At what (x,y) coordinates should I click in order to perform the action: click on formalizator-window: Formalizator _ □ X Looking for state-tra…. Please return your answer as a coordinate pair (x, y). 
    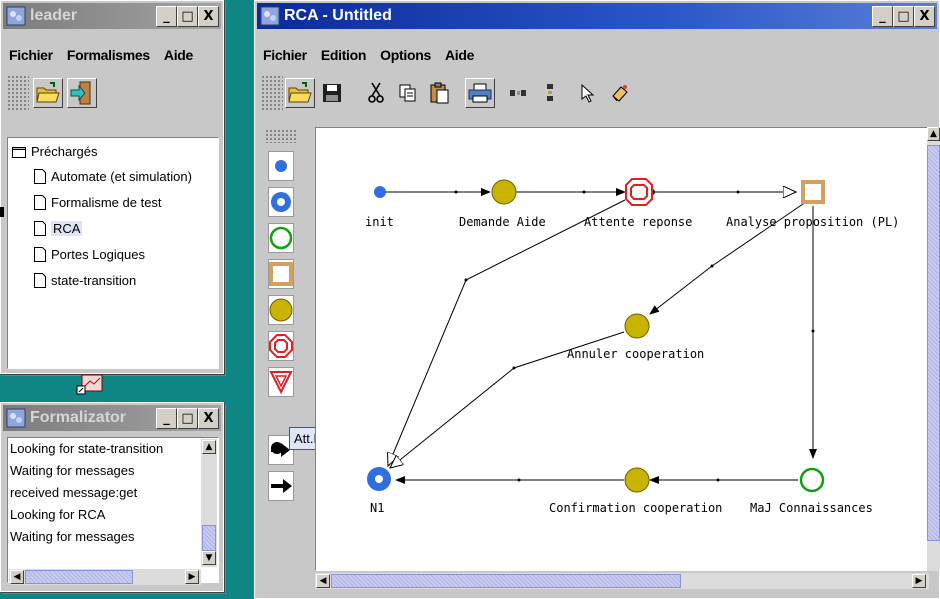
    Looking at the image, I should click on (112, 497).